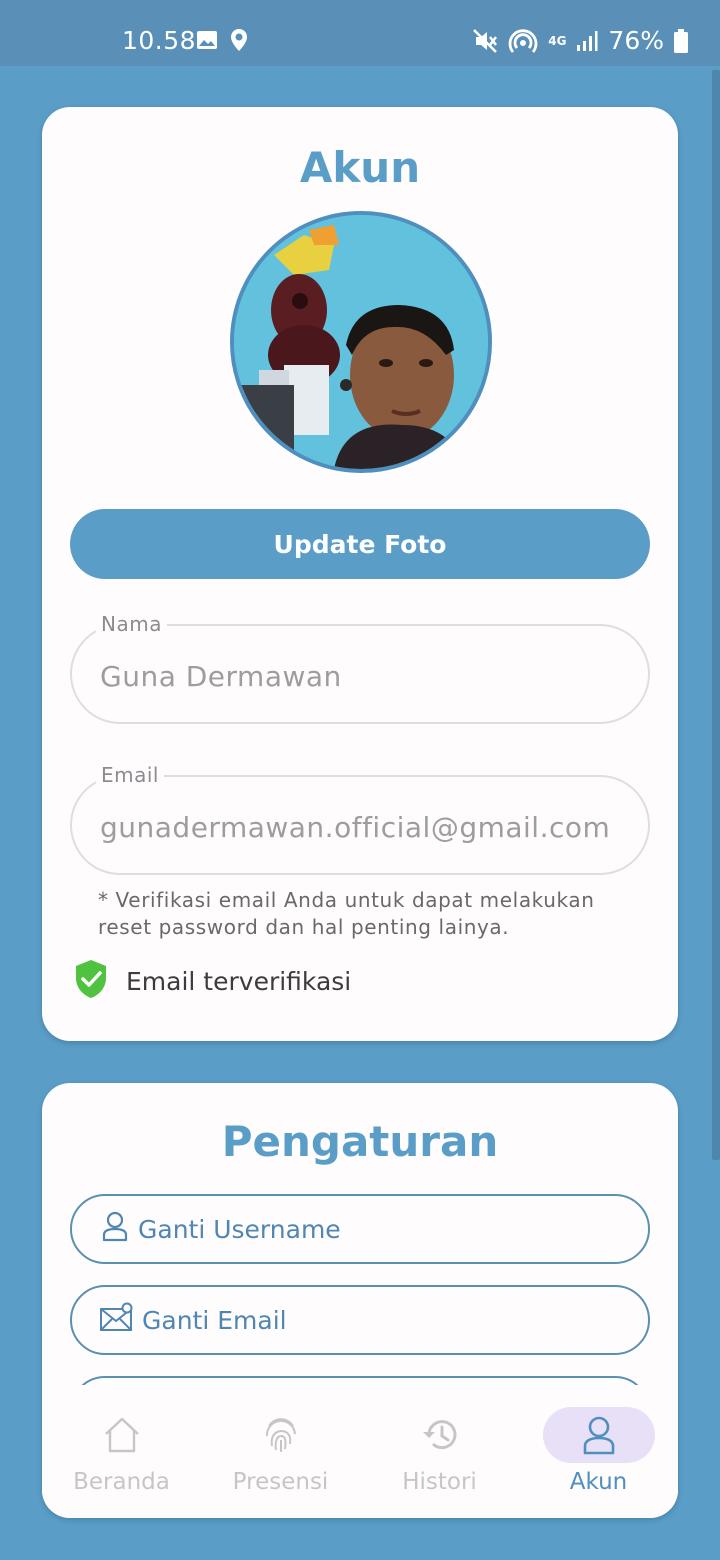  What do you see at coordinates (681, 40) in the screenshot?
I see `battery-icon` at bounding box center [681, 40].